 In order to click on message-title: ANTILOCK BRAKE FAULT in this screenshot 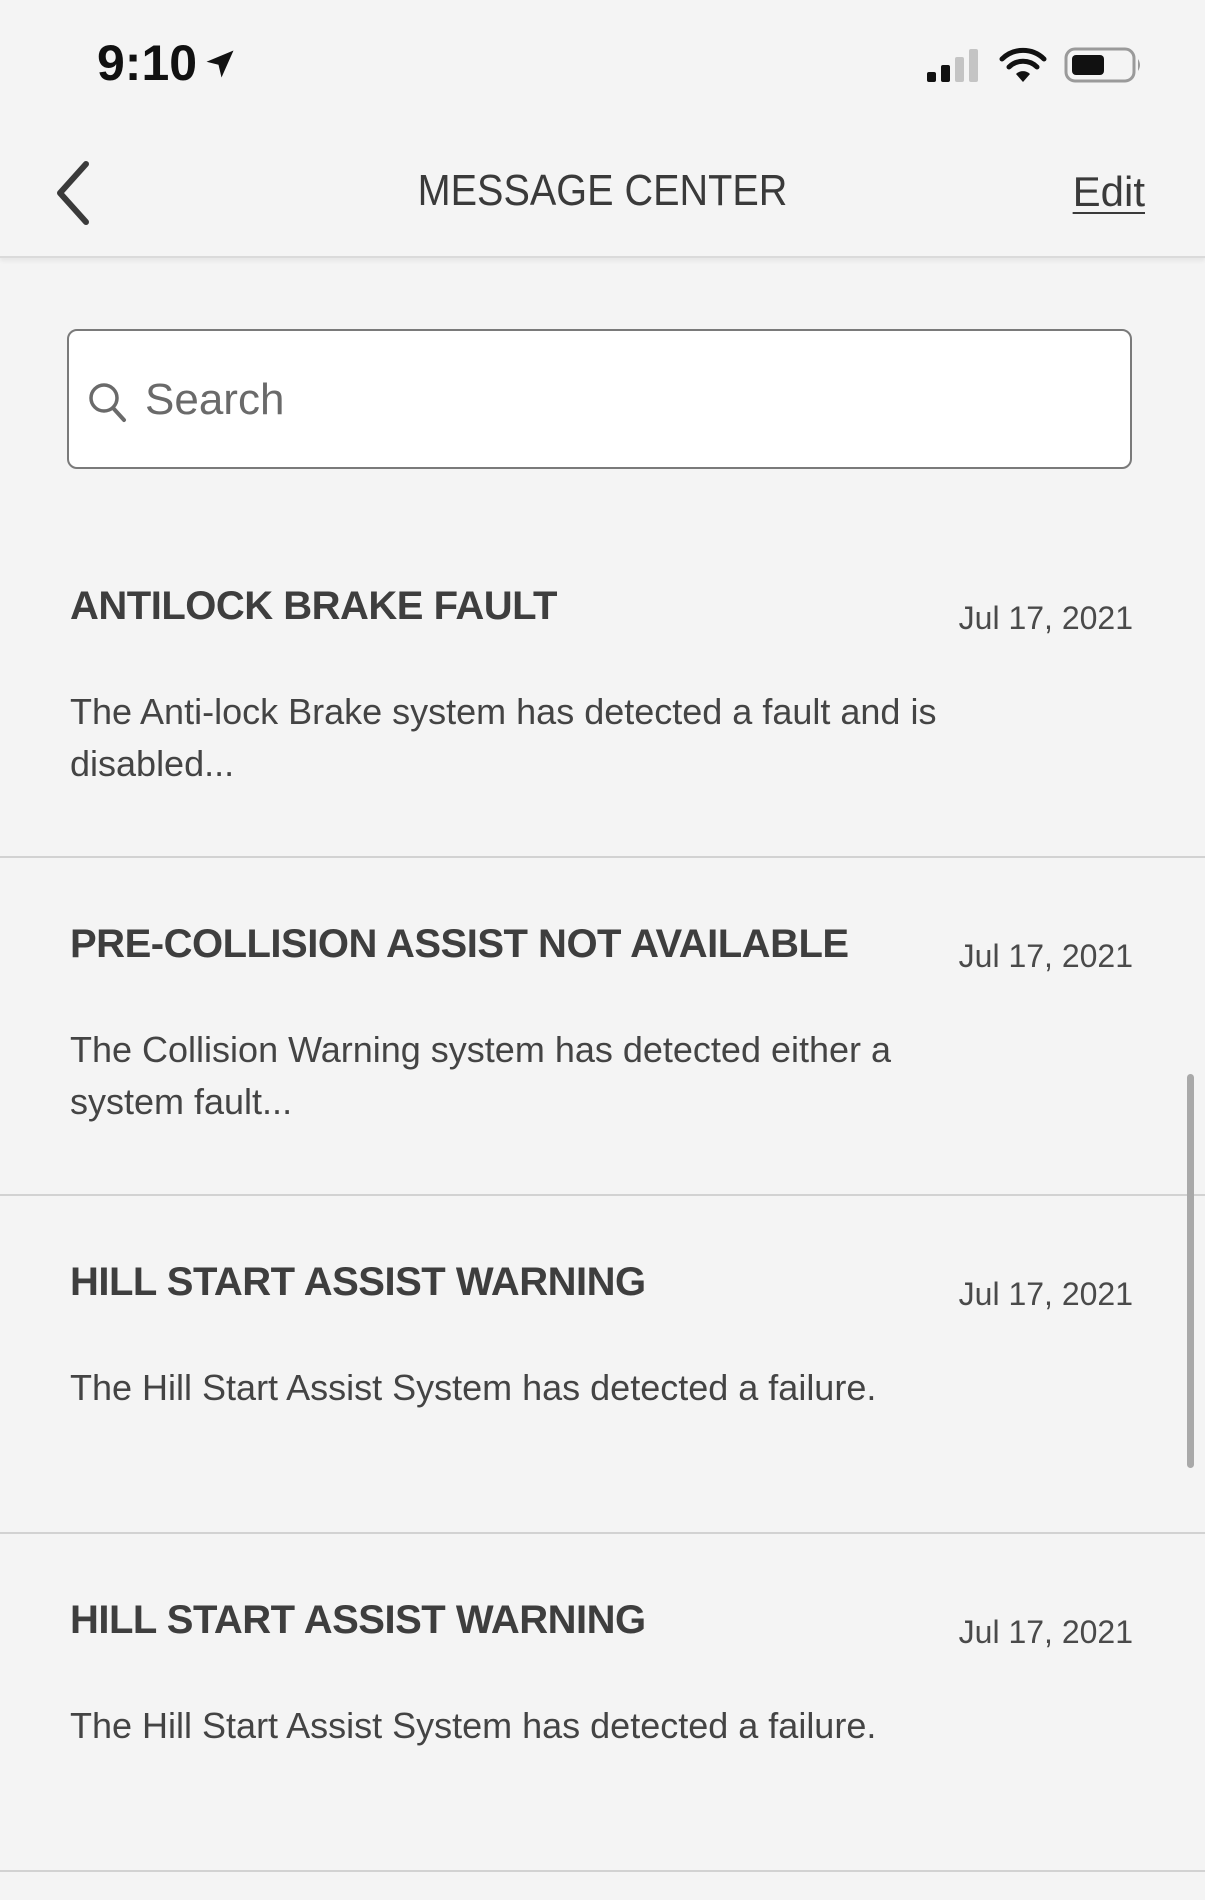, I will do `click(314, 606)`.